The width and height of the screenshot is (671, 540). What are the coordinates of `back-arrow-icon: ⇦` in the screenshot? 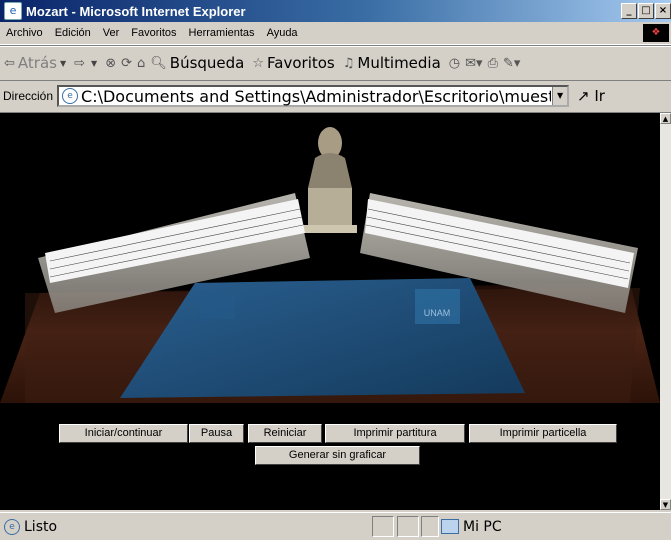 It's located at (9, 63).